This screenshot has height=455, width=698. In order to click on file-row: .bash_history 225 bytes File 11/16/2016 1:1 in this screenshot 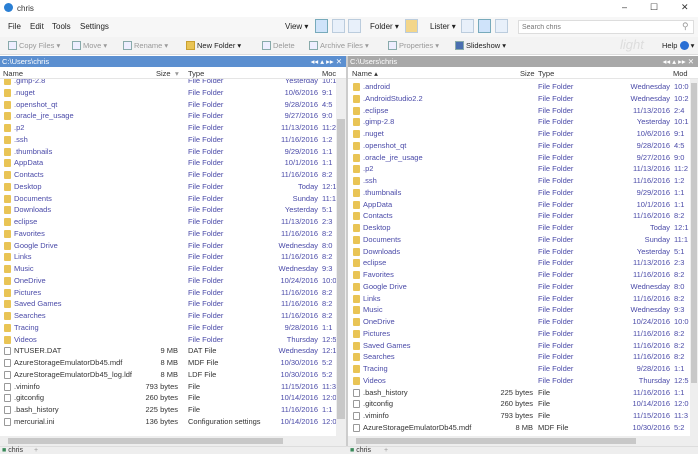, I will do `click(168, 410)`.